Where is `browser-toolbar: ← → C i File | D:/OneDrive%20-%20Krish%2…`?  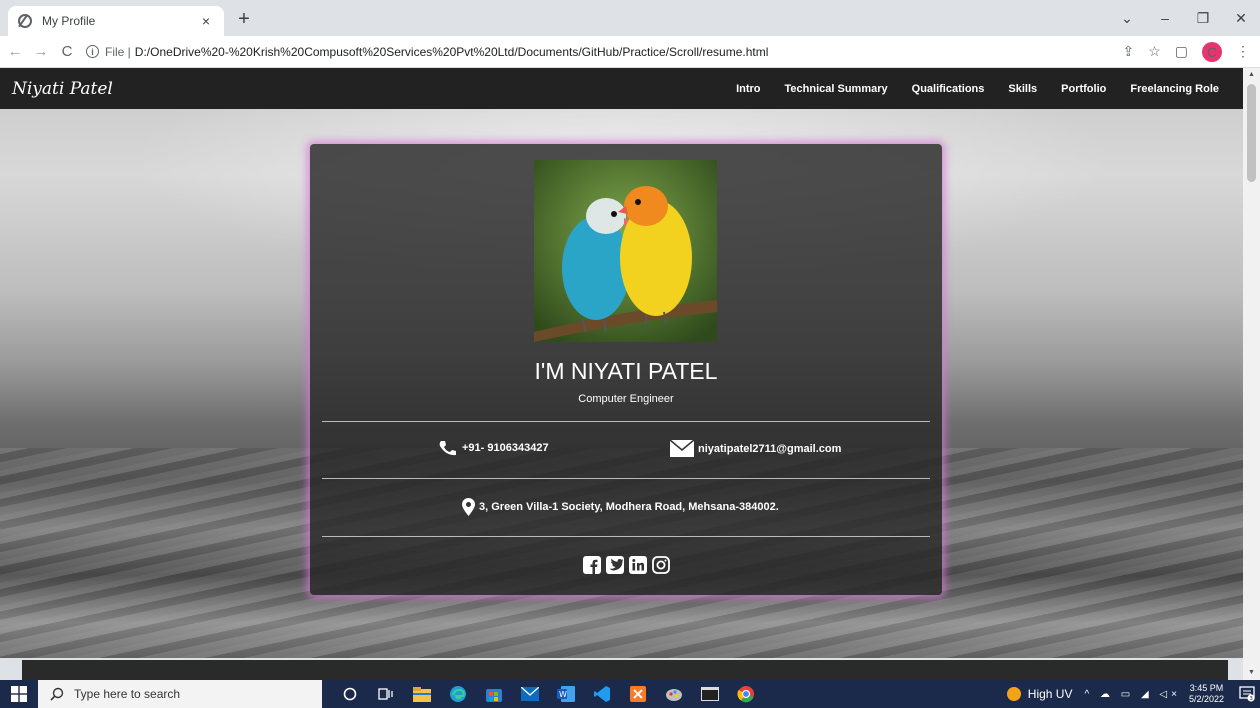
browser-toolbar: ← → C i File | D:/OneDrive%20-%20Krish%2… is located at coordinates (630, 52).